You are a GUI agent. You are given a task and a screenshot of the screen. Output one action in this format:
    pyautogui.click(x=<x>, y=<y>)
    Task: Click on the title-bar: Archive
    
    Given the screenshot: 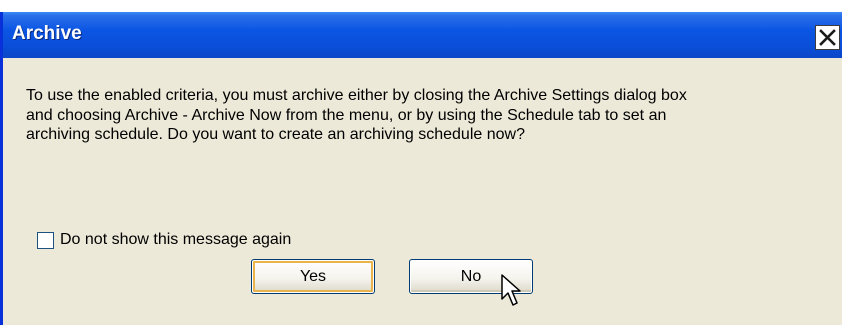 What is the action you would take?
    pyautogui.click(x=422, y=35)
    